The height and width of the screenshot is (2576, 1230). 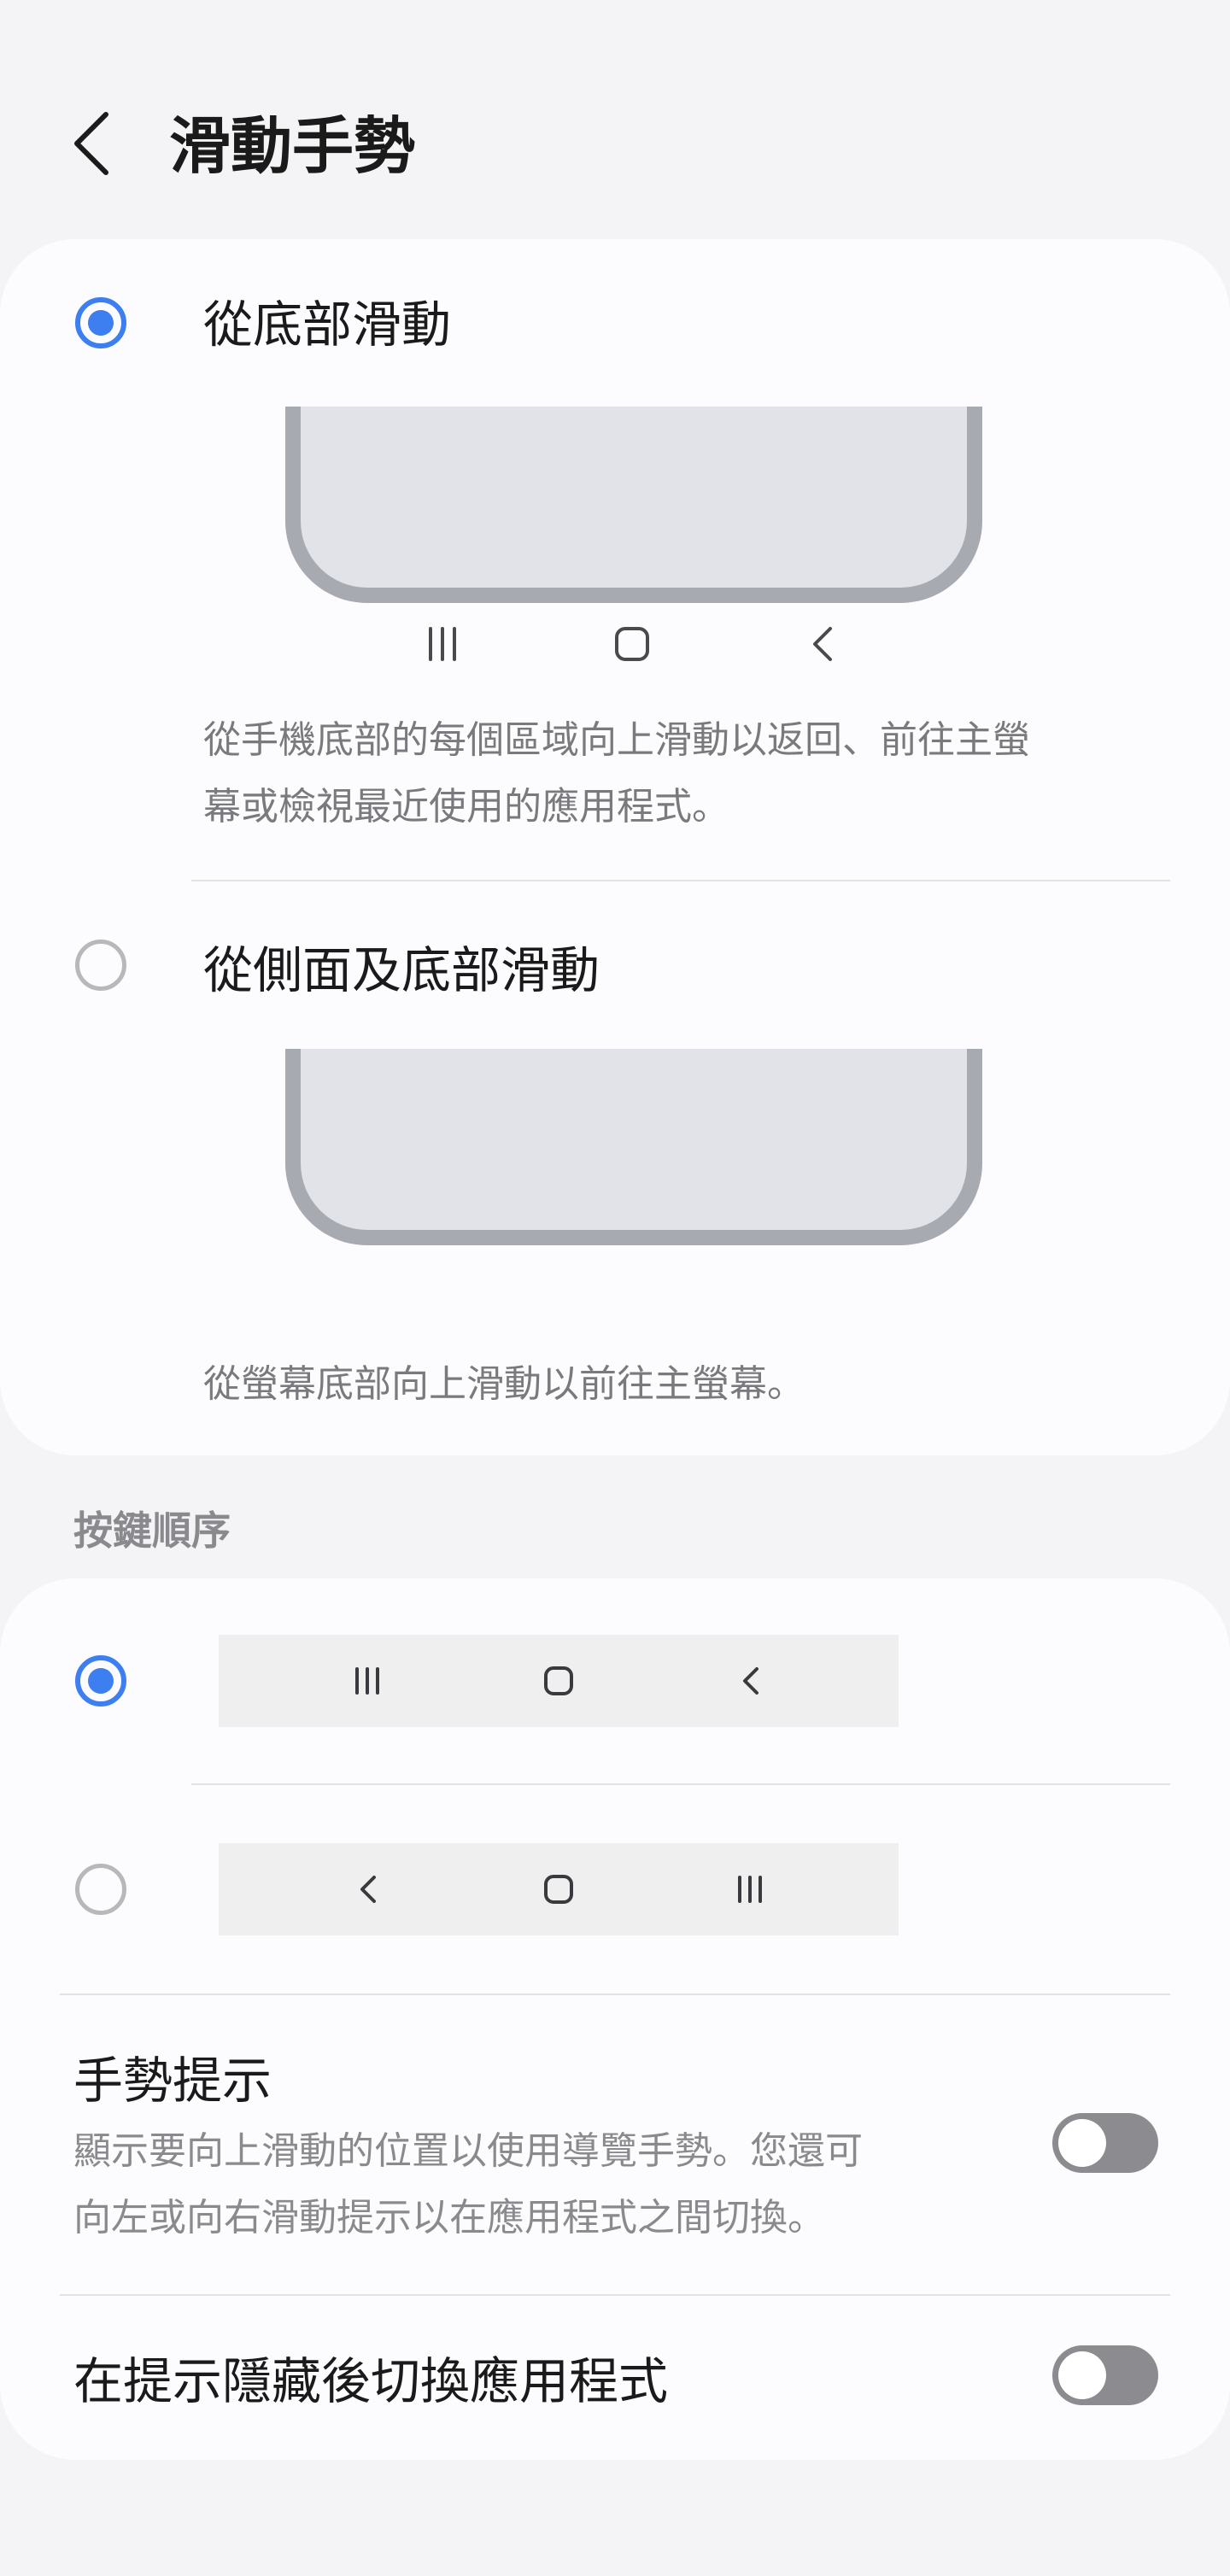 What do you see at coordinates (449, 2217) in the screenshot?
I see `description-line: 向左或向右滑動提示以在應用程式之間切換。` at bounding box center [449, 2217].